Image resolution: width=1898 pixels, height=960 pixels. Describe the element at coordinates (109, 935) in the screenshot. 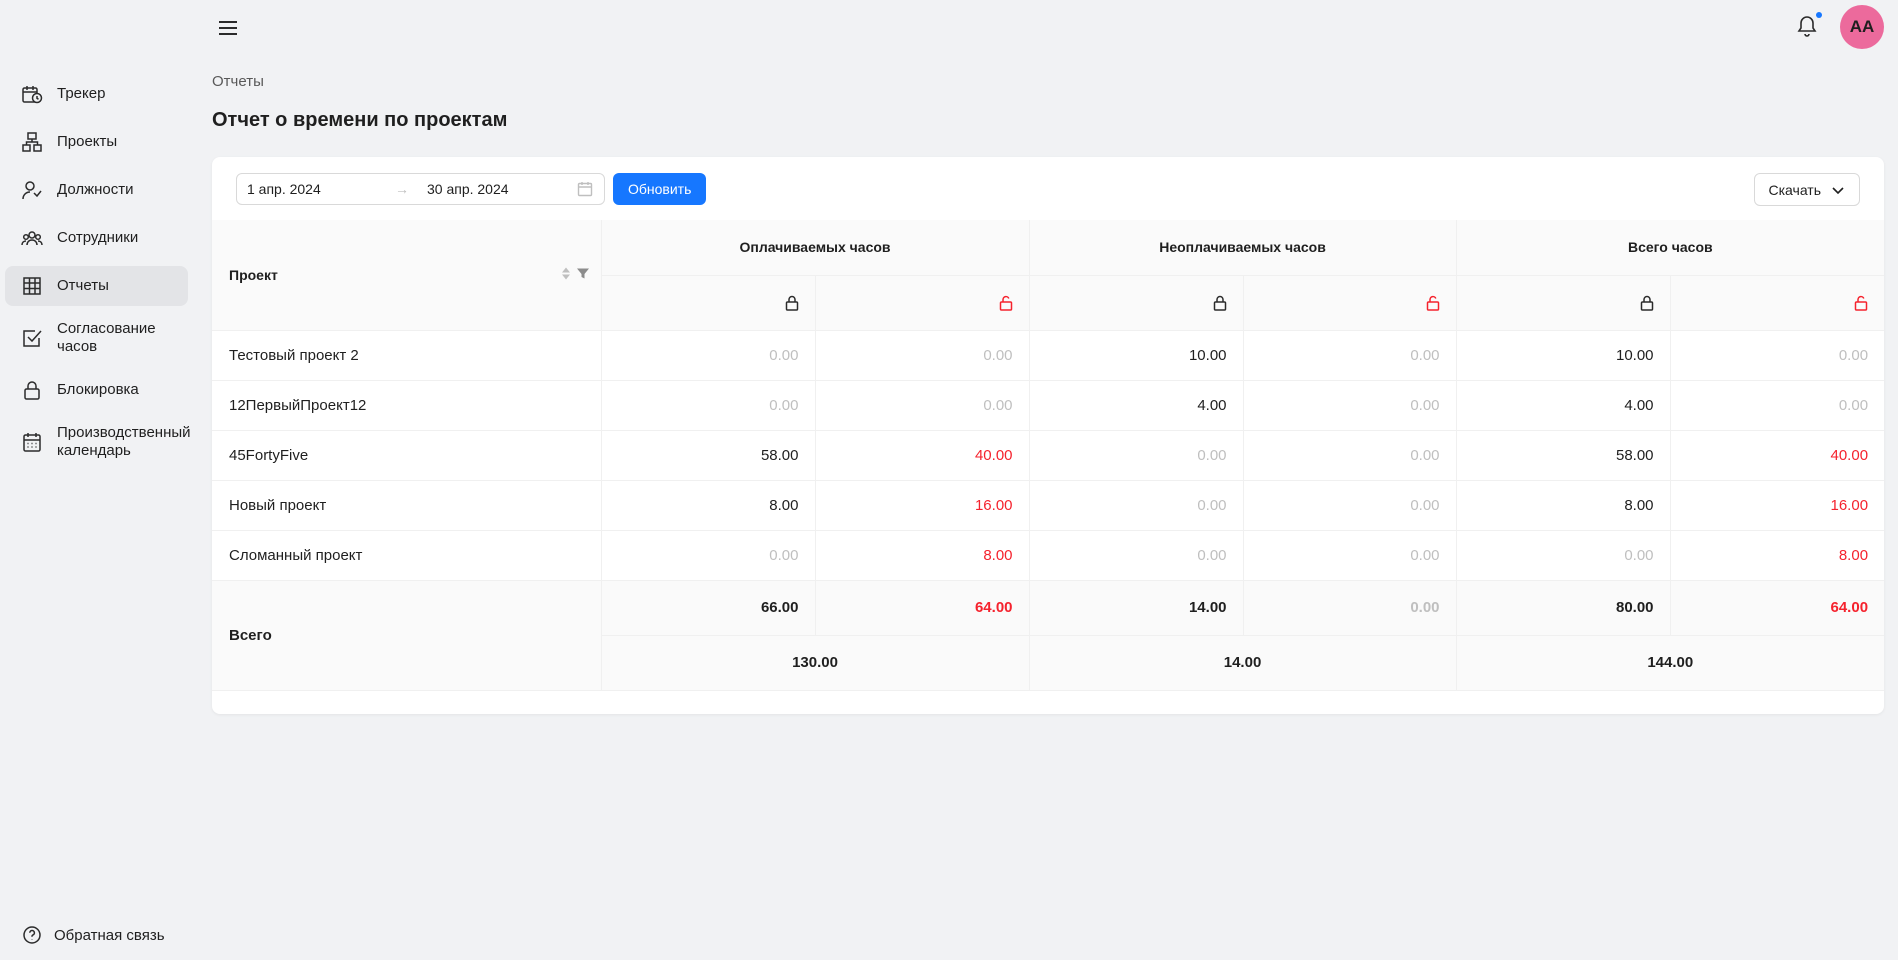

I see `feedback-label: Обратная связь` at that location.